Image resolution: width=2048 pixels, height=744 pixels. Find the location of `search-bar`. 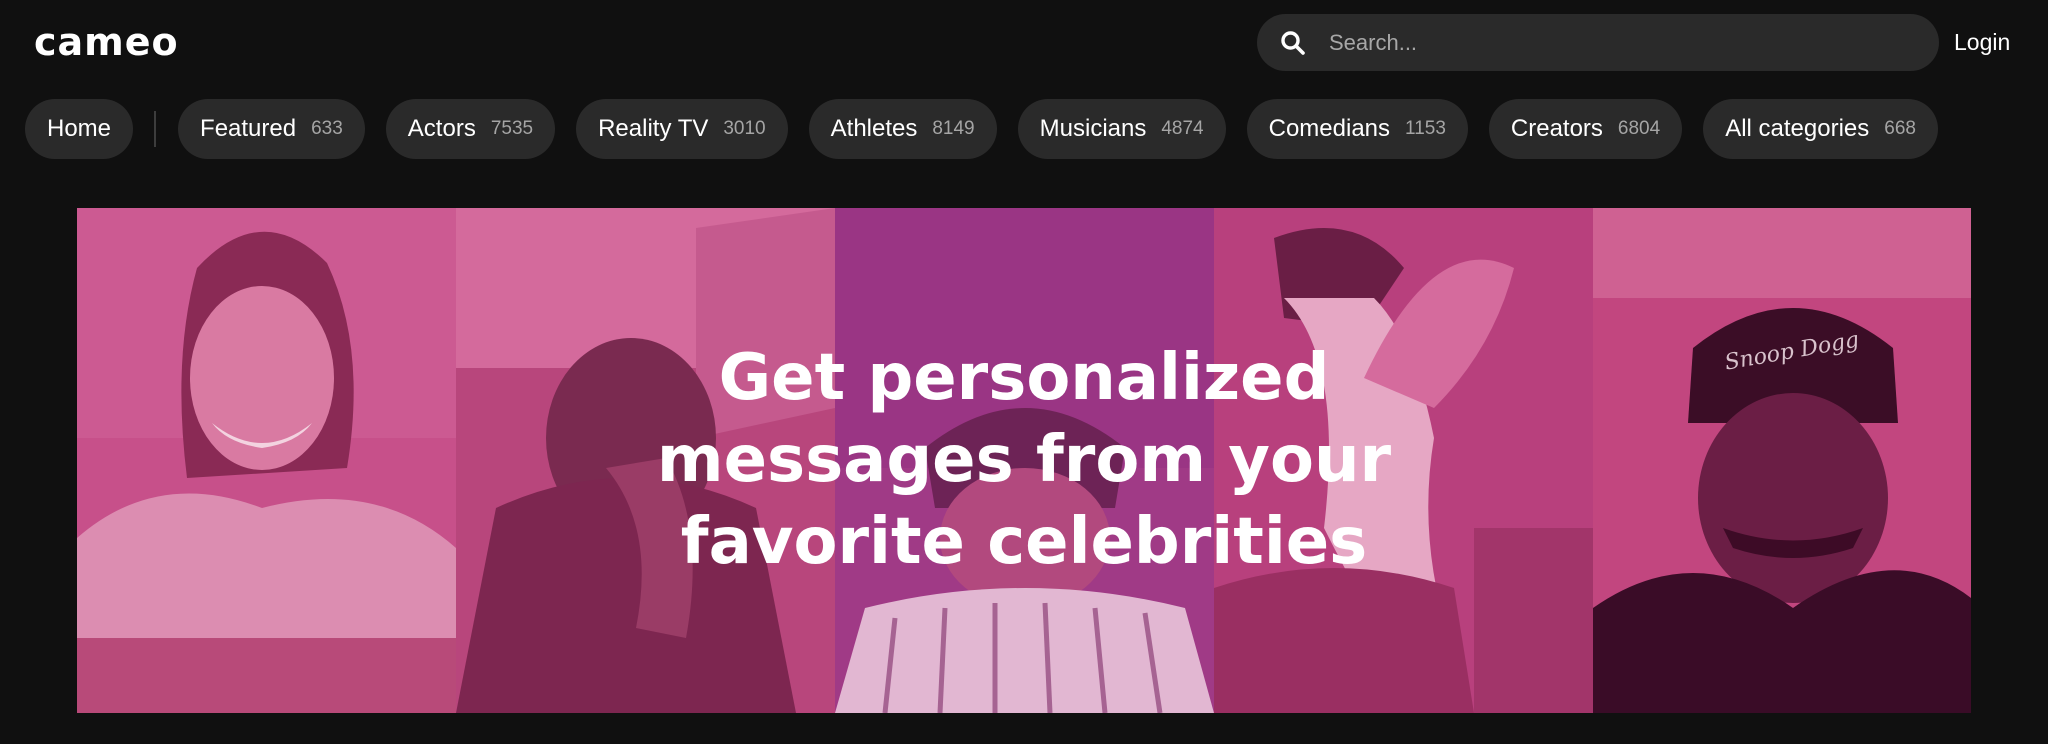

search-bar is located at coordinates (1598, 42).